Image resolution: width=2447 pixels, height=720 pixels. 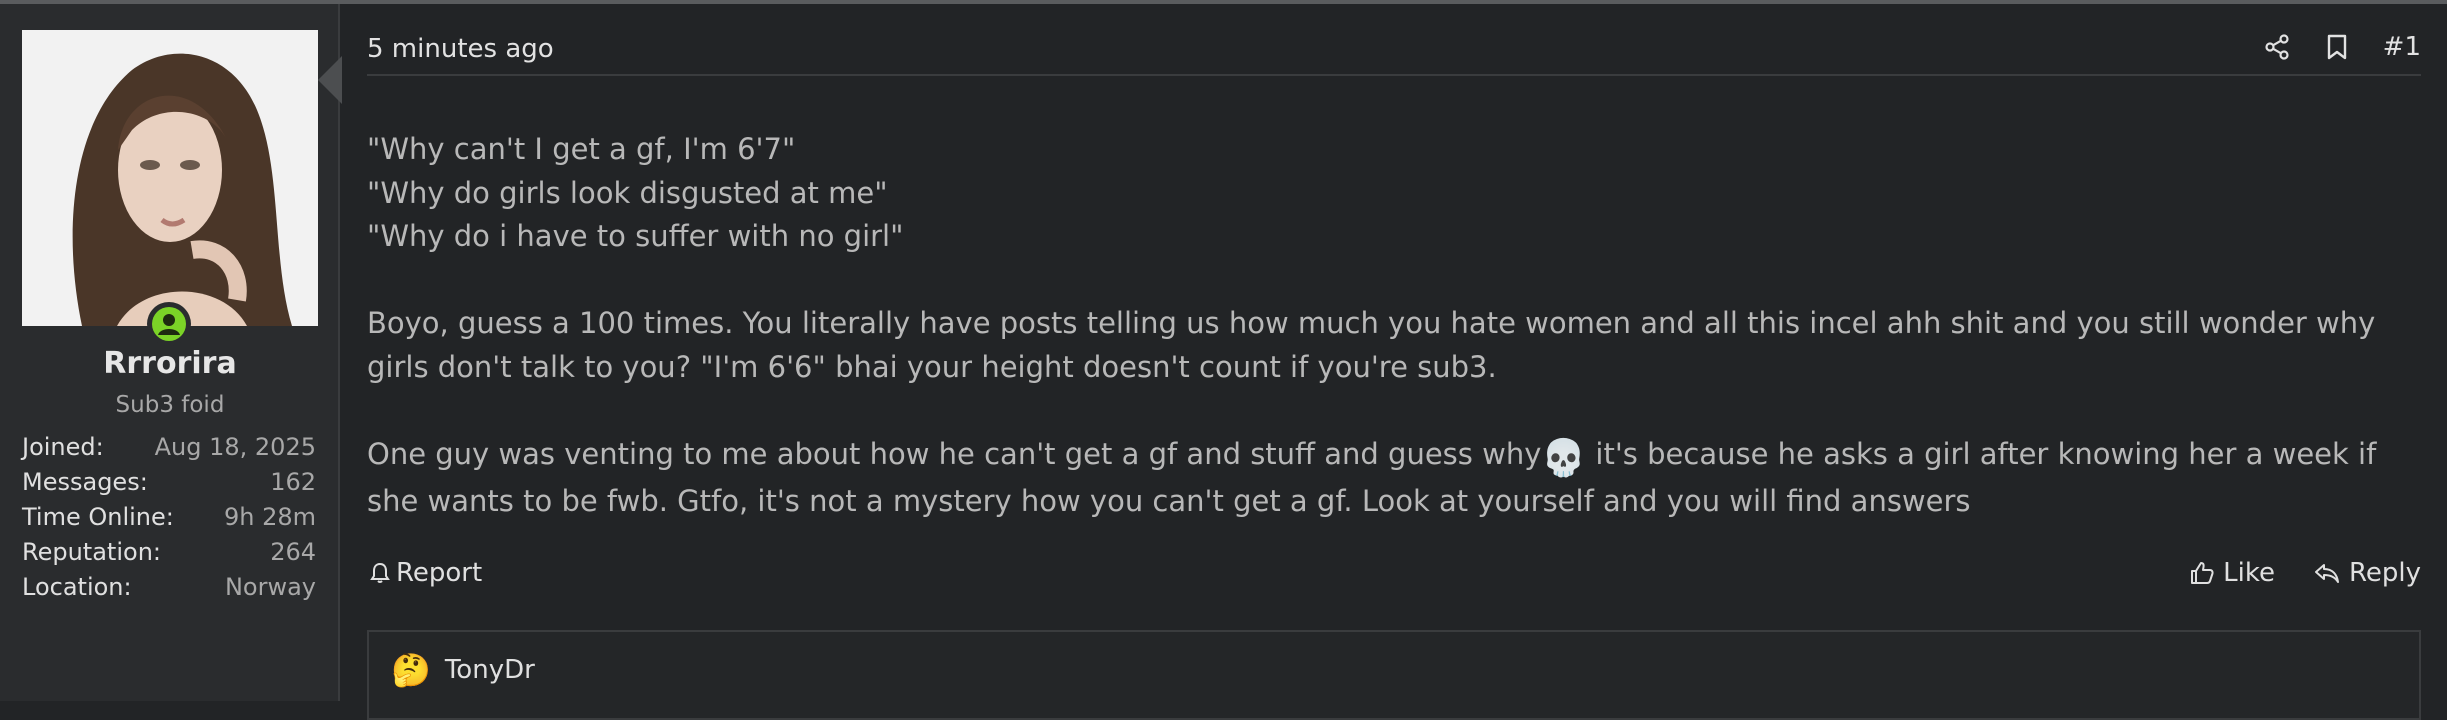 I want to click on stat-location: Location: Norway, so click(x=169, y=587).